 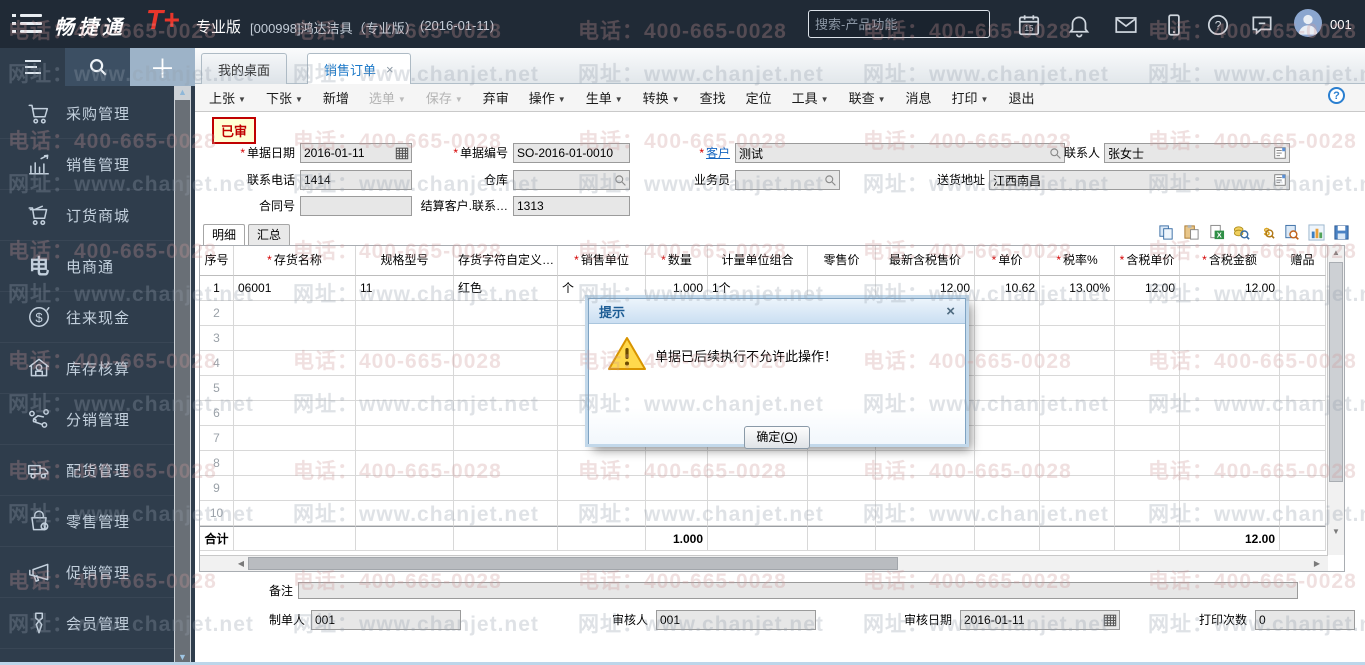 What do you see at coordinates (87, 266) in the screenshot?
I see `sidebar-item-ecommerce: 电电商通` at bounding box center [87, 266].